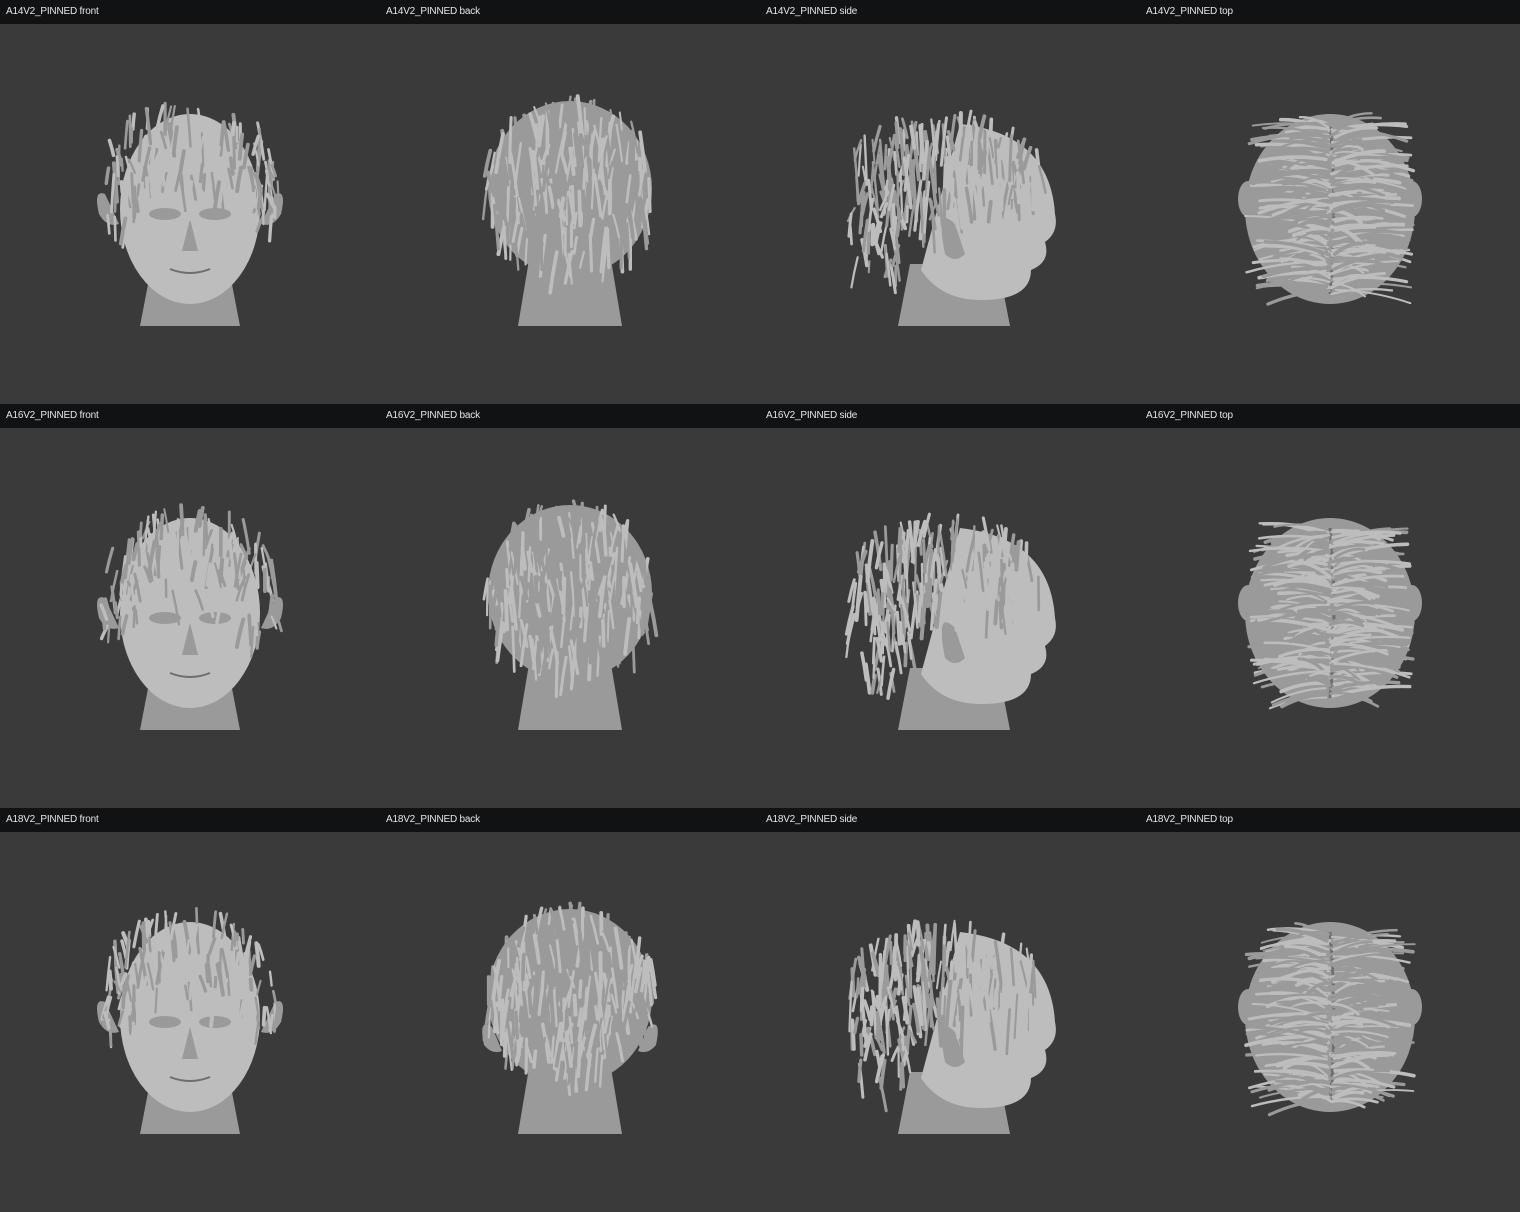  Describe the element at coordinates (812, 11) in the screenshot. I see `cell-label: A14V2_PINNED side` at that location.